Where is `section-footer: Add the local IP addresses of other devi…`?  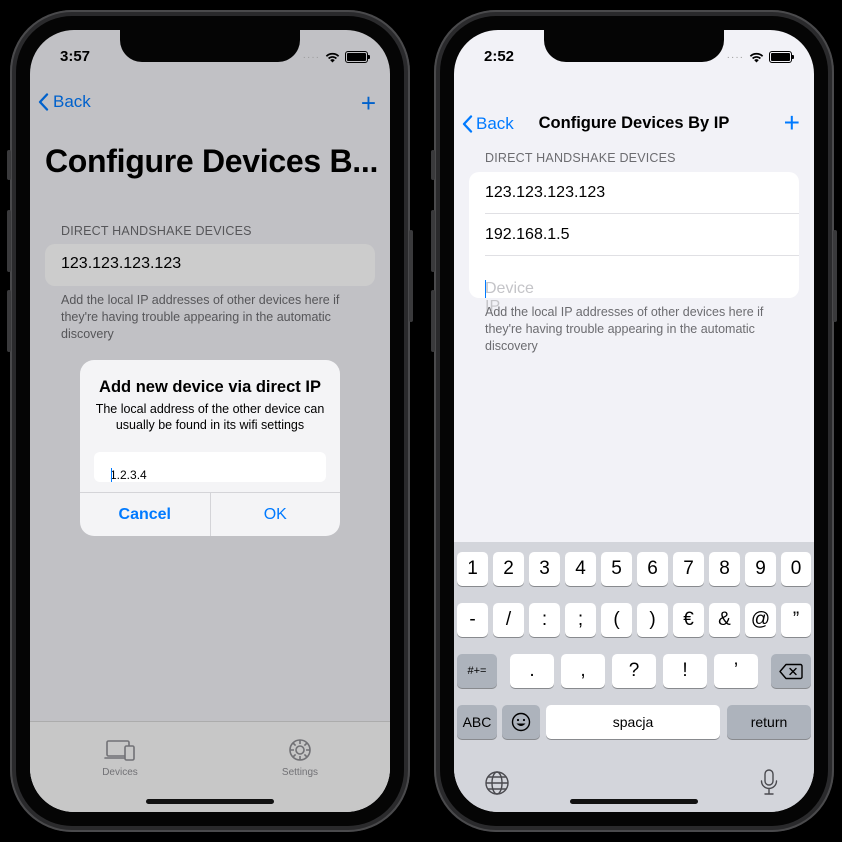
section-footer: Add the local IP addresses of other devi… is located at coordinates (624, 329).